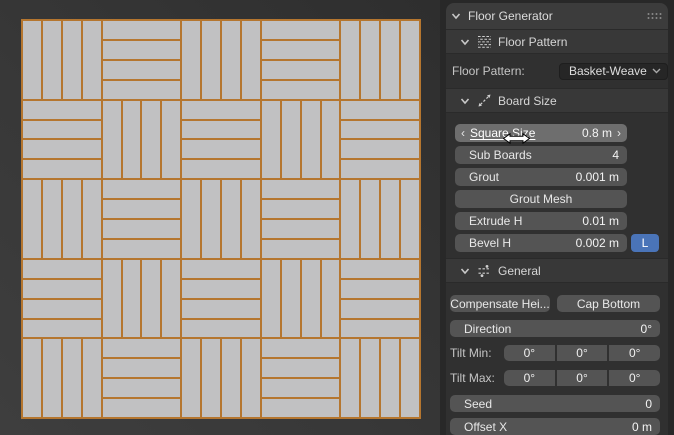  I want to click on square-size-slider: ‹ Square Size 0.8 m ›, so click(541, 133).